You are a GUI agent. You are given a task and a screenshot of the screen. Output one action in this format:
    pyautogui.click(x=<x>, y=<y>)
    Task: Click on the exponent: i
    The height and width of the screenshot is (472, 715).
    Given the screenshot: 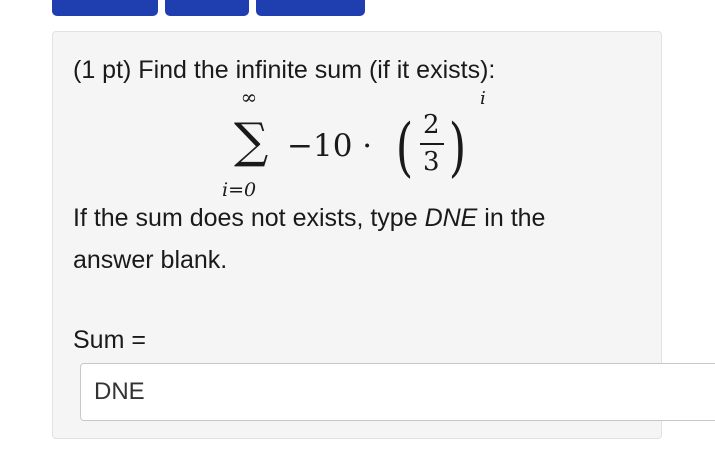 What is the action you would take?
    pyautogui.click(x=483, y=98)
    